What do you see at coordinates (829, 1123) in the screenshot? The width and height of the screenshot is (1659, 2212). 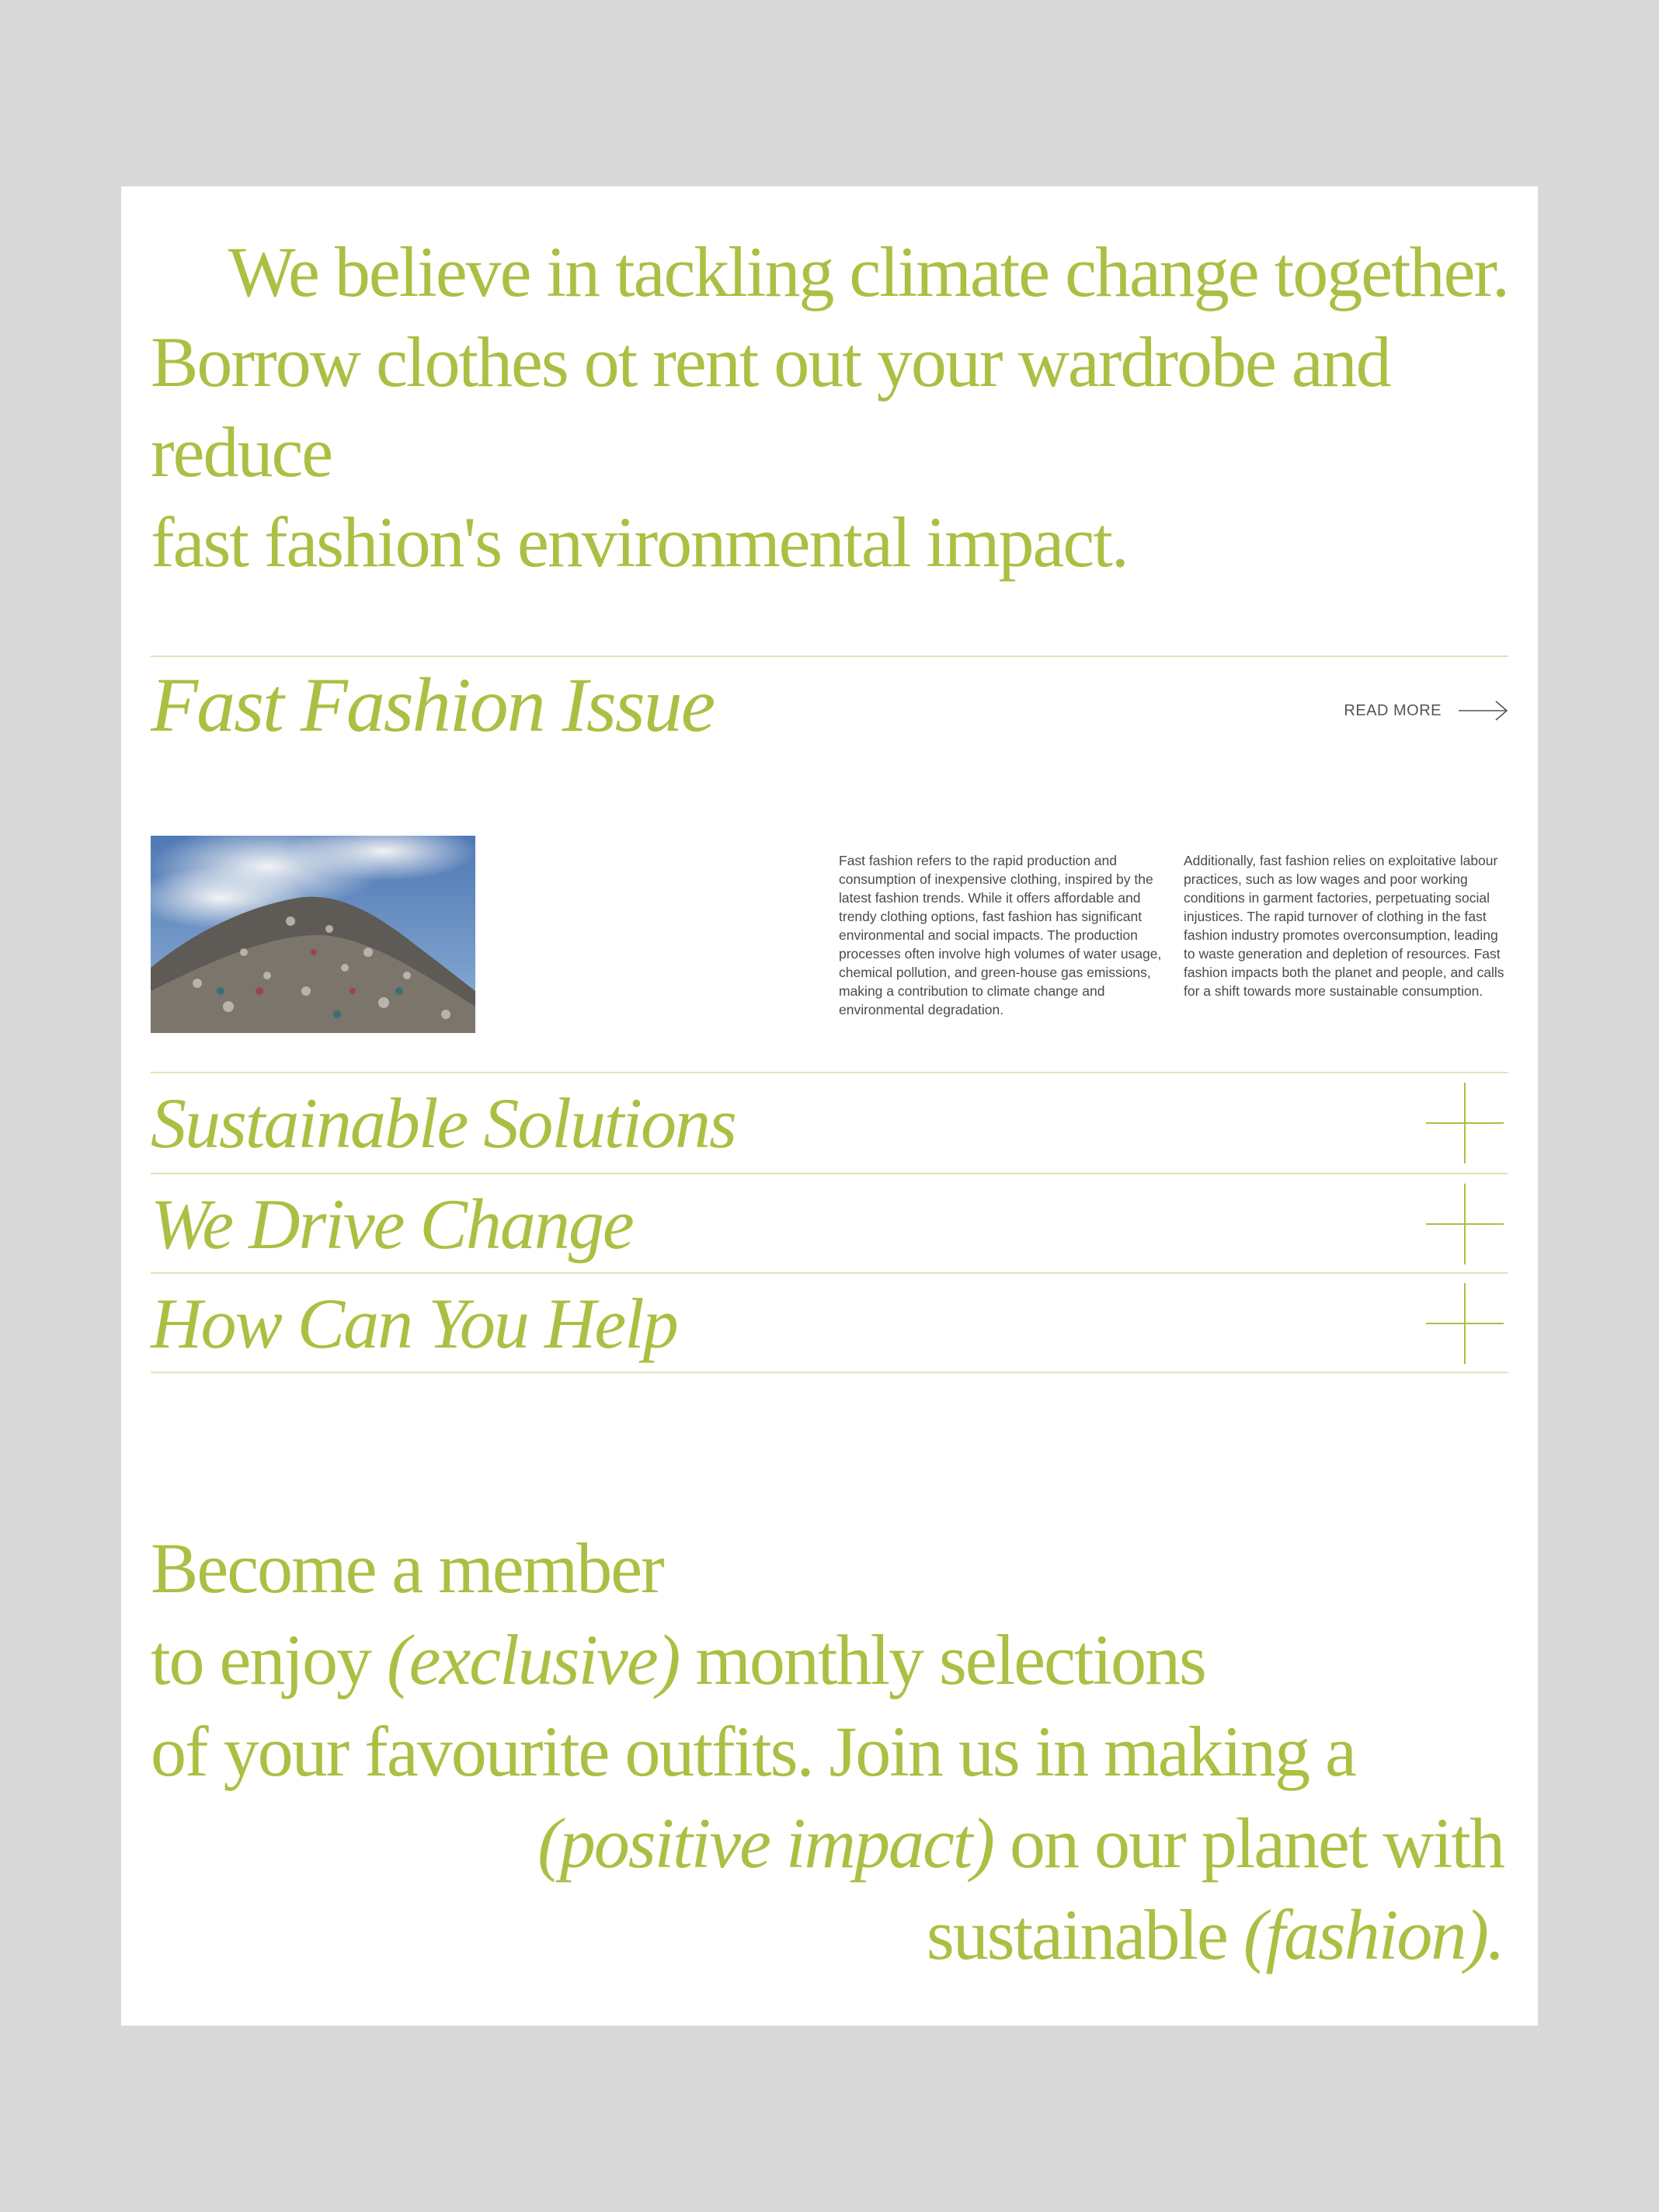 I see `accordion-item-sustainable-solutions: Sustainable Solutions` at bounding box center [829, 1123].